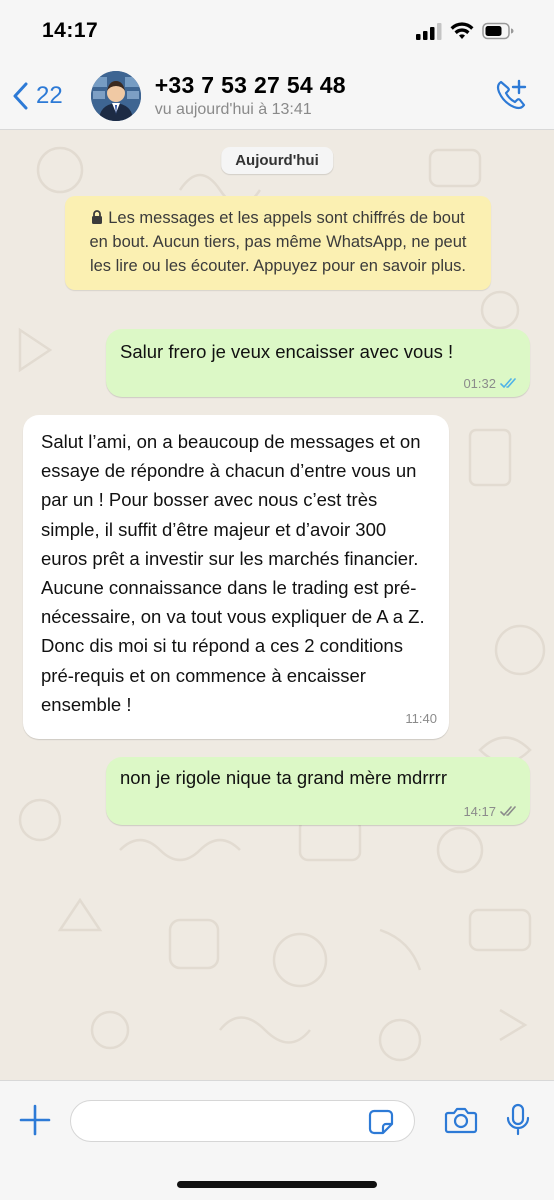 The width and height of the screenshot is (554, 1200). I want to click on message-meta: 01:32, so click(490, 383).